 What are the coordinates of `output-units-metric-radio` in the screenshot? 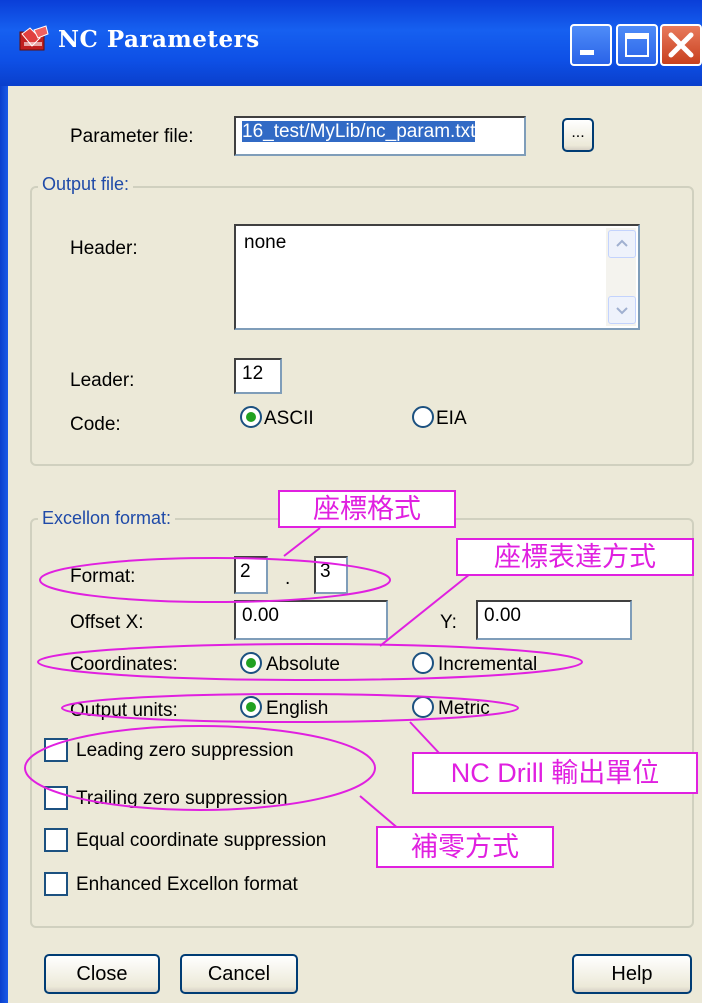 It's located at (423, 707).